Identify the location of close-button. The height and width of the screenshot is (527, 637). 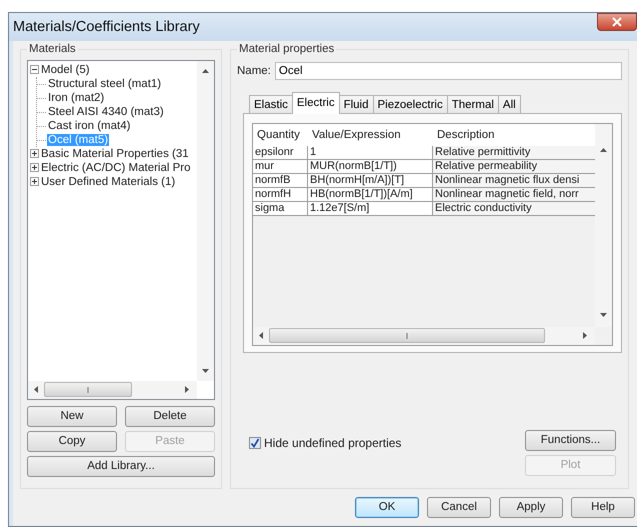
(617, 21).